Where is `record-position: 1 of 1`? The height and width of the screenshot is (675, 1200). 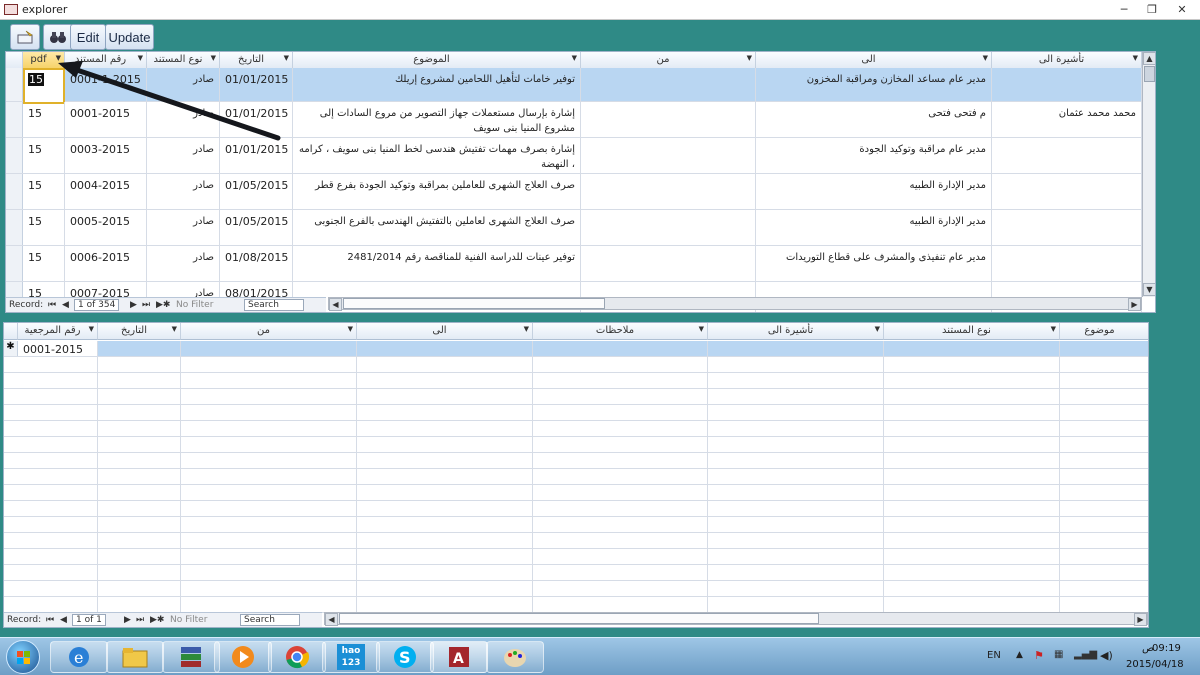
record-position: 1 of 1 is located at coordinates (89, 620).